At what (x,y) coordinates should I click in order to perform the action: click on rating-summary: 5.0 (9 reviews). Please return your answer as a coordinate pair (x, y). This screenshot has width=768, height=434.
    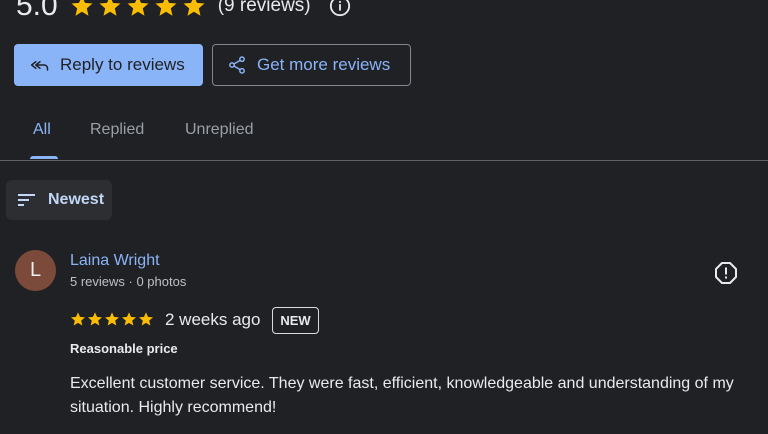
    Looking at the image, I should click on (183, 13).